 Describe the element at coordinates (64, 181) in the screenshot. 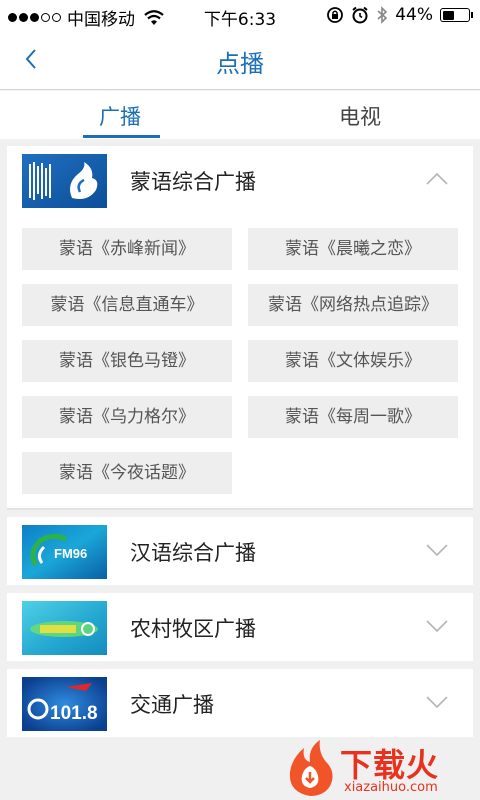

I see `station-logo-mongolian` at that location.